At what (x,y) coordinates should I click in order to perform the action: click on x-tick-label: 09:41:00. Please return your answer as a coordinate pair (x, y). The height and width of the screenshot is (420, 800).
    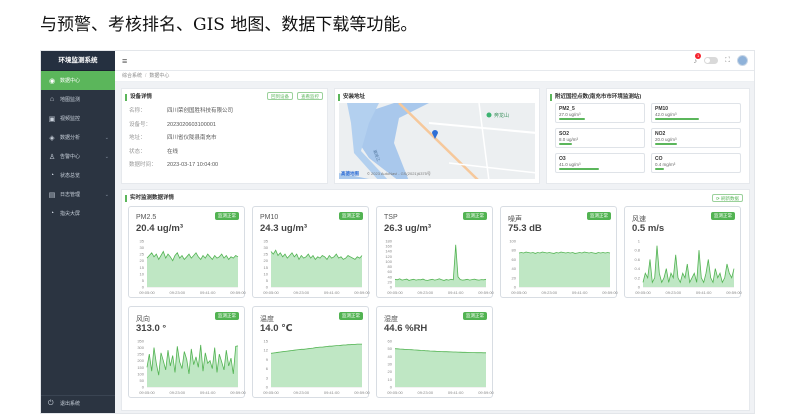
    Looking at the image, I should click on (704, 292).